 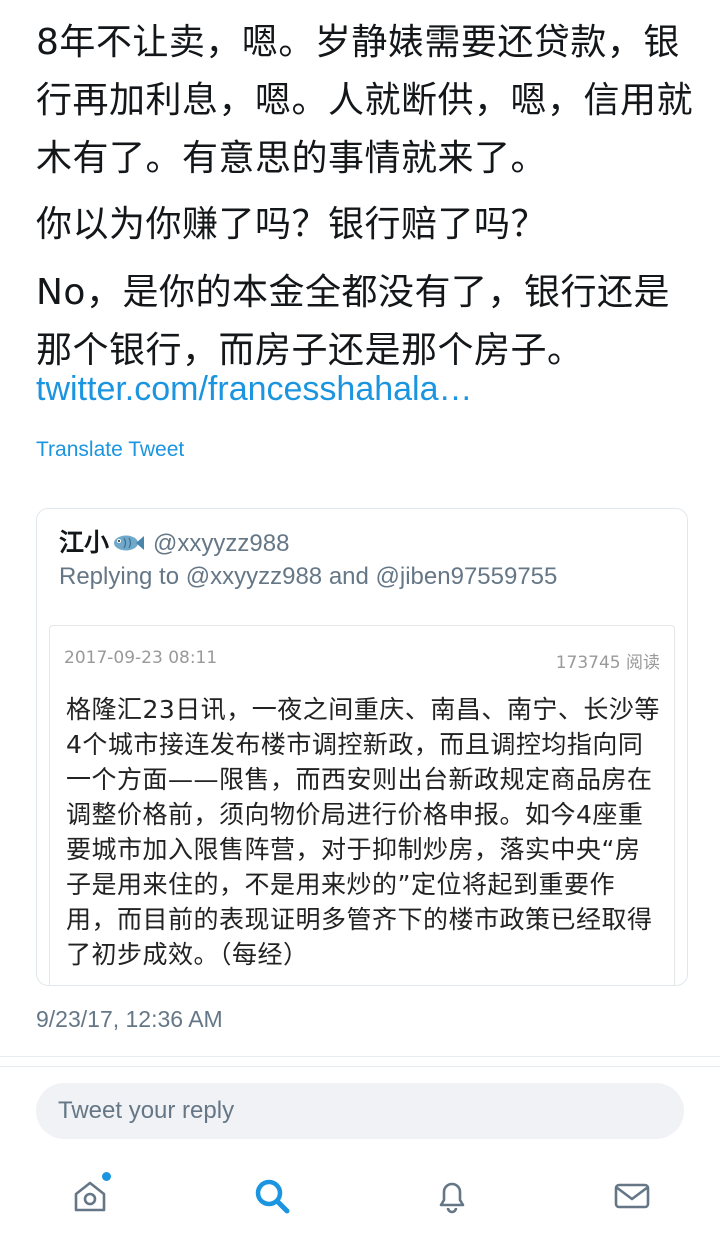 I want to click on notifications-tab, so click(x=452, y=1196).